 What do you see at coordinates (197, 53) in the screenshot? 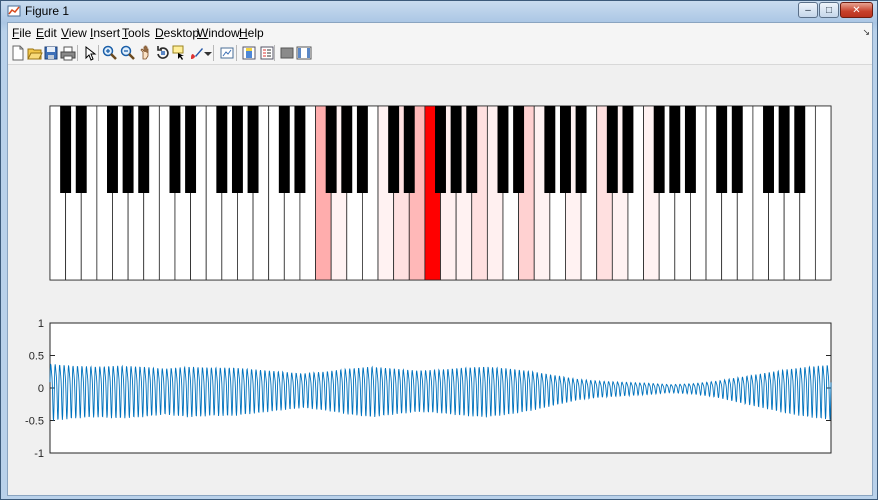
I see `brush-icon` at bounding box center [197, 53].